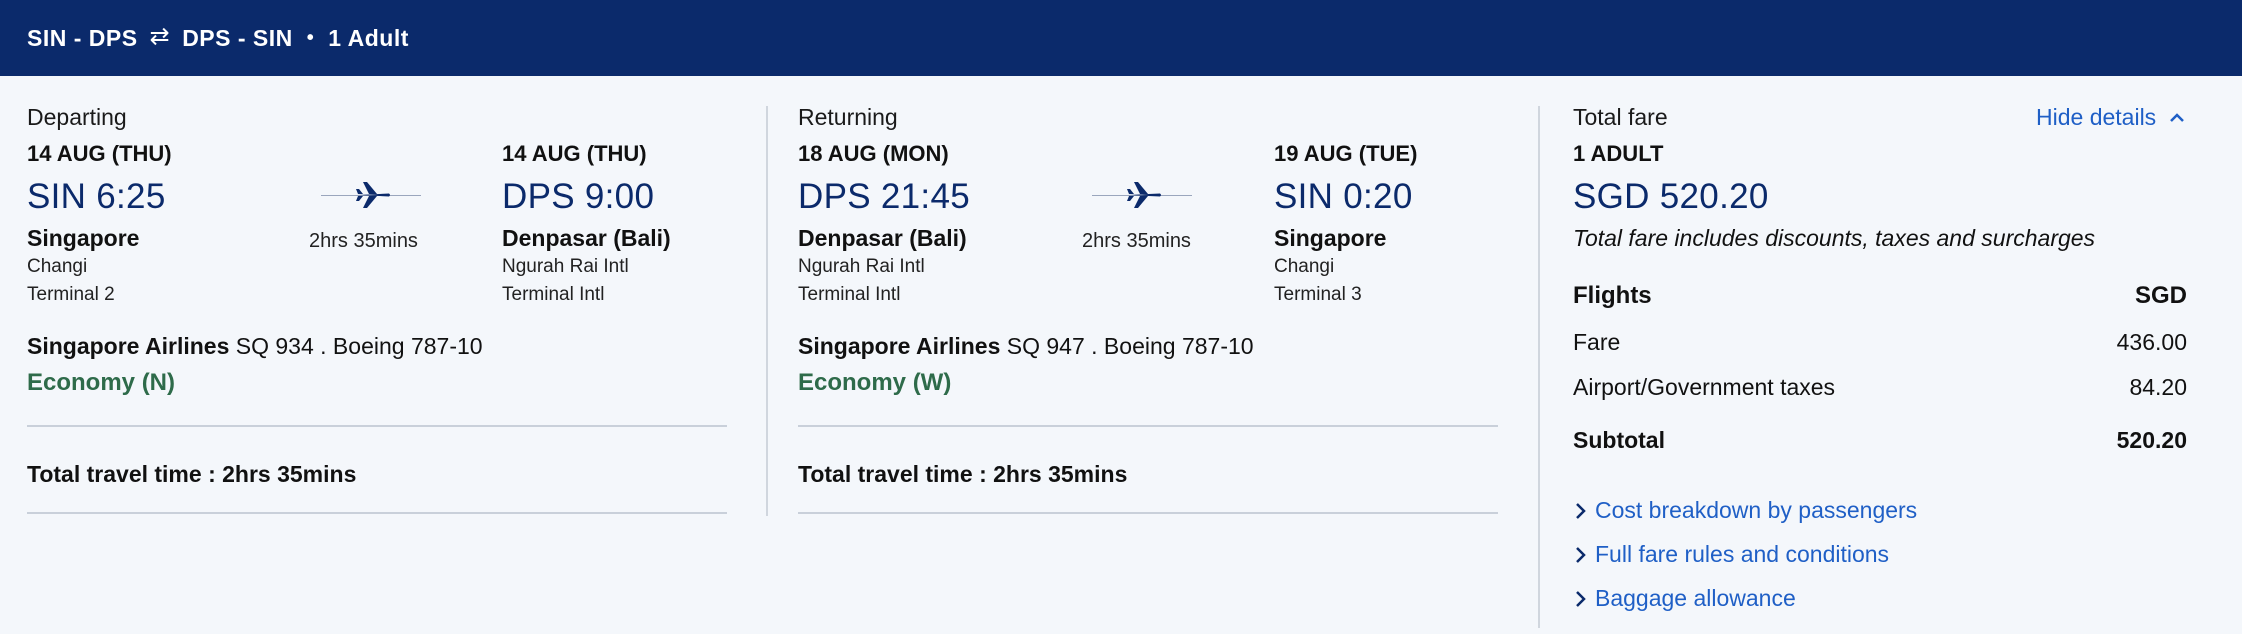 The width and height of the screenshot is (2242, 634). What do you see at coordinates (1704, 387) in the screenshot?
I see `taxes-row-label: Airport/Government taxes` at bounding box center [1704, 387].